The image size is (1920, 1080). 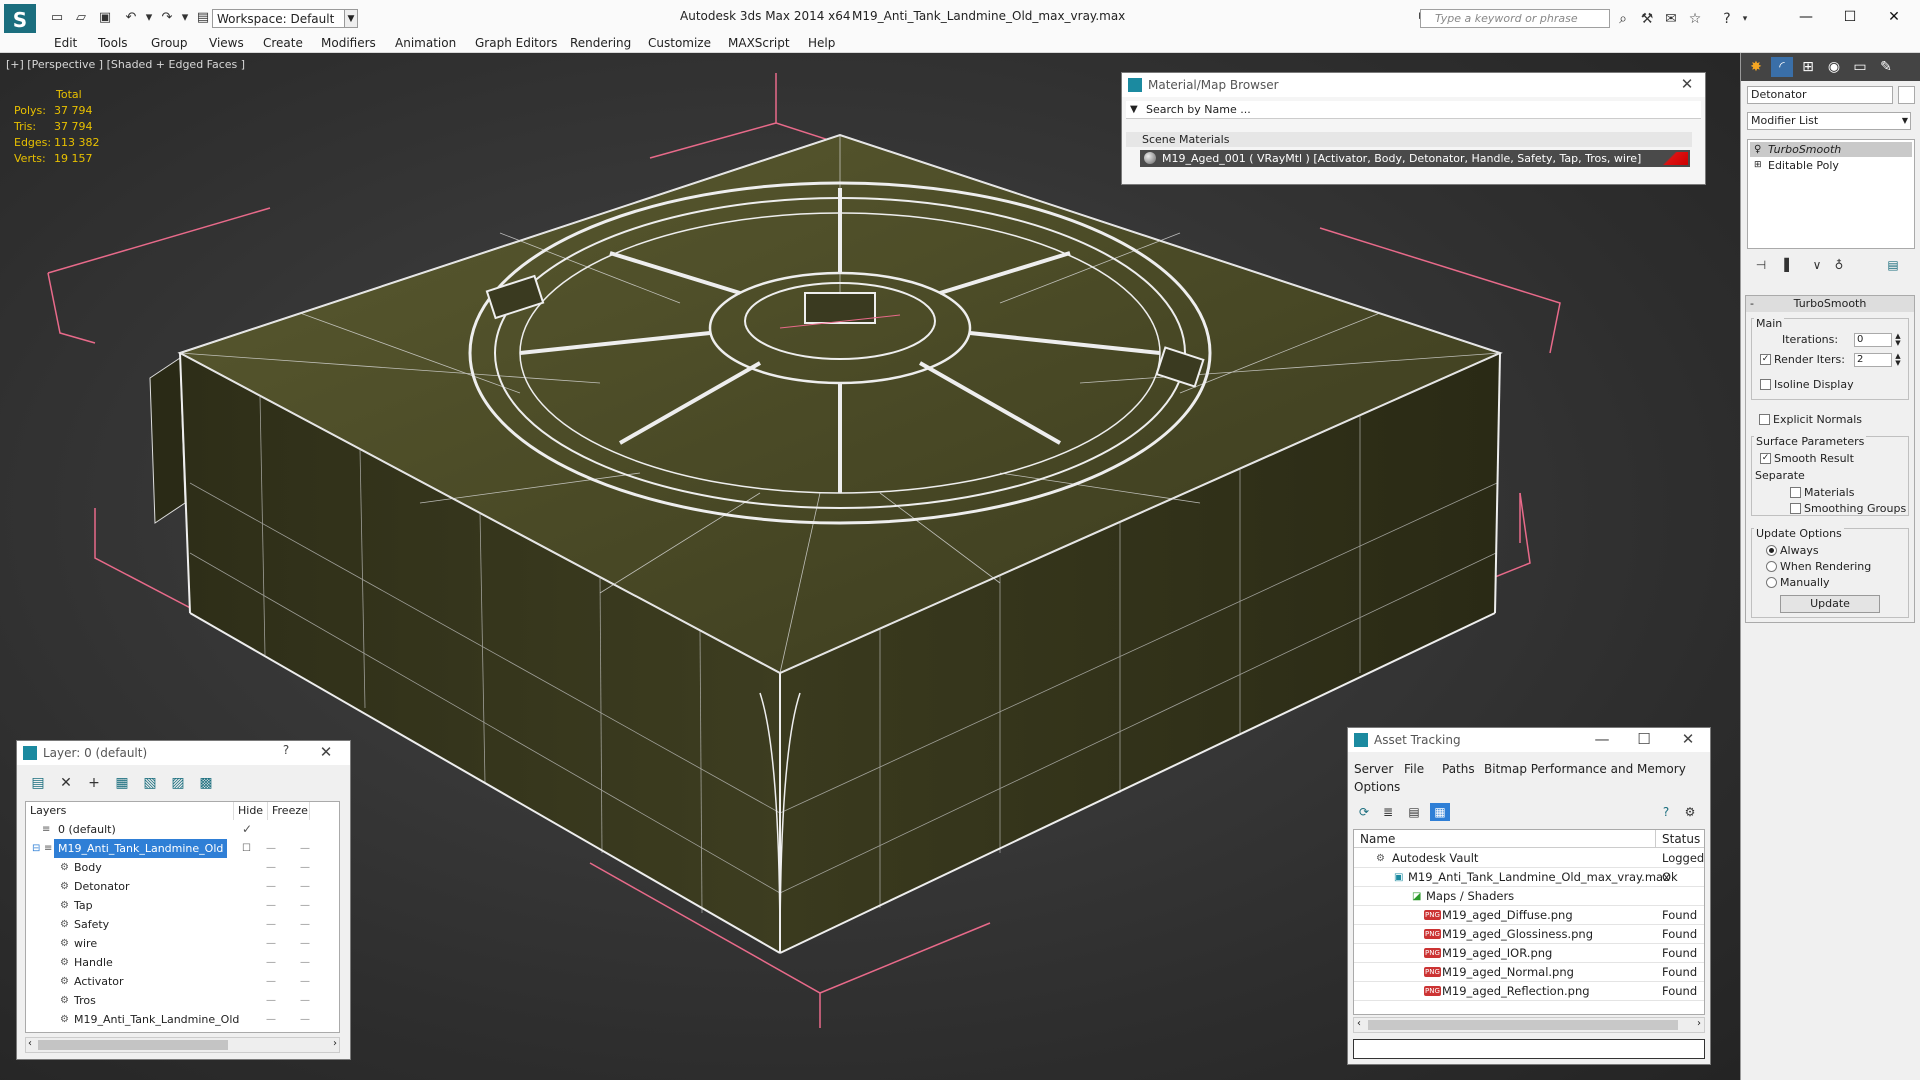 I want to click on materials-checkbox, so click(x=1795, y=492).